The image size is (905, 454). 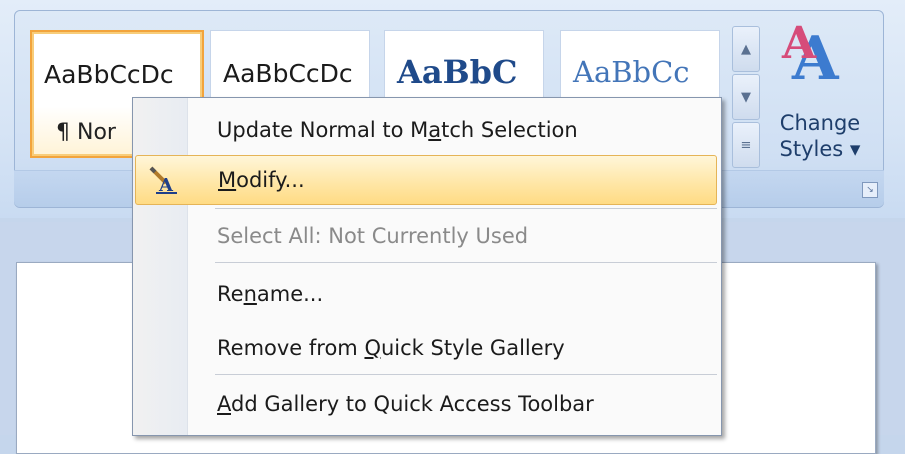 I want to click on menu-item-add-to-qat: Add Gallery to Quick Access Toolbar, so click(x=426, y=404).